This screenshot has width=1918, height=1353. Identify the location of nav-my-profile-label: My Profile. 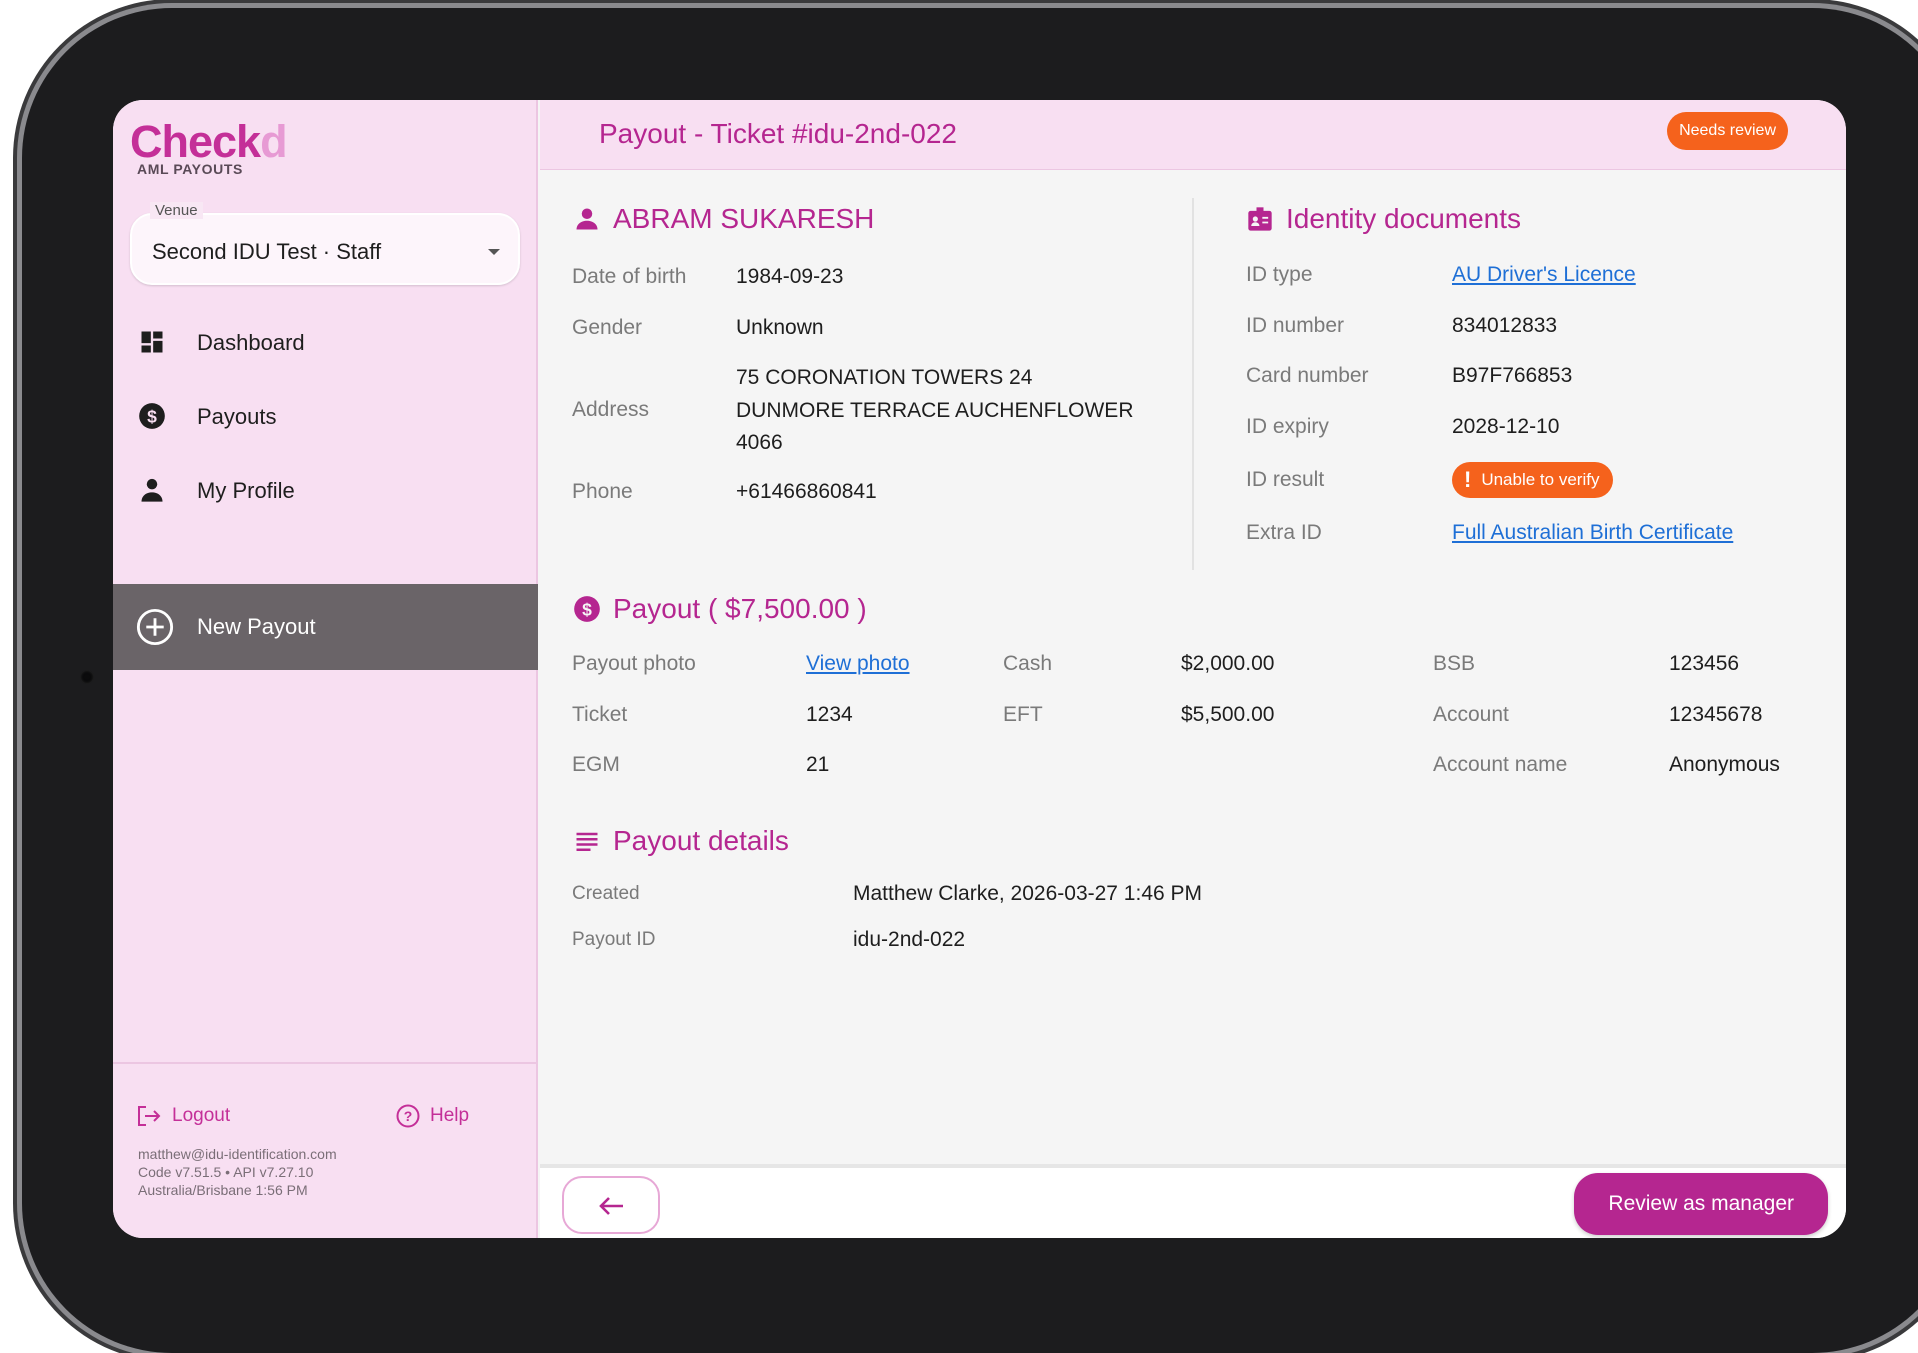
(246, 490).